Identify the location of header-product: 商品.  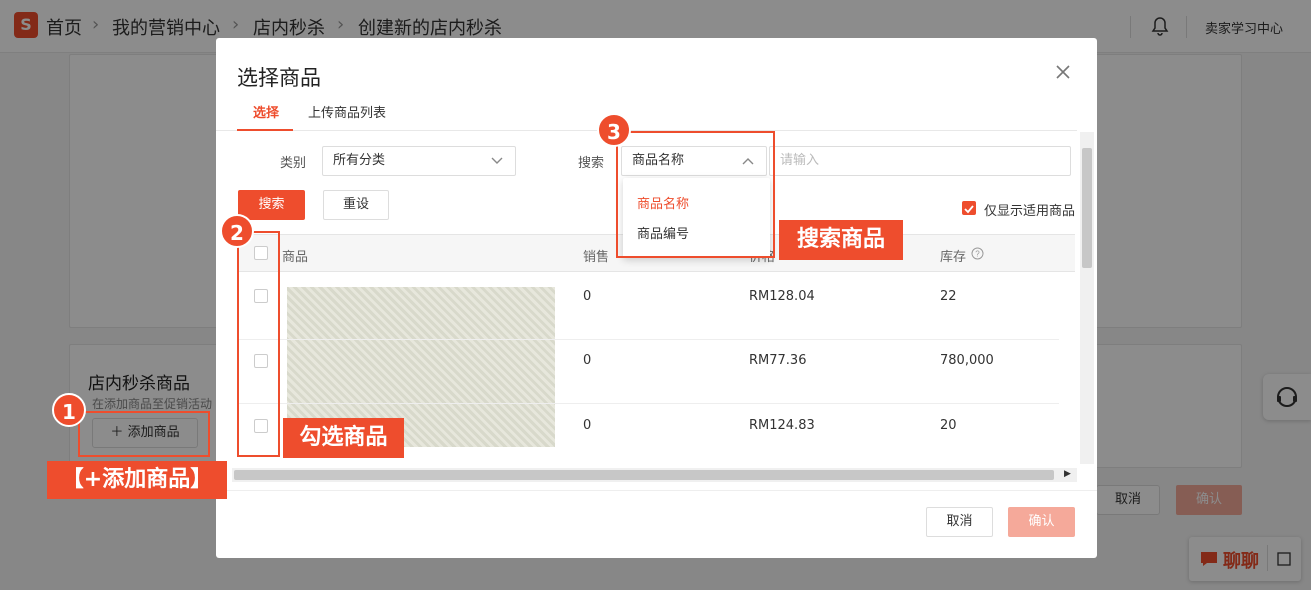
(295, 257).